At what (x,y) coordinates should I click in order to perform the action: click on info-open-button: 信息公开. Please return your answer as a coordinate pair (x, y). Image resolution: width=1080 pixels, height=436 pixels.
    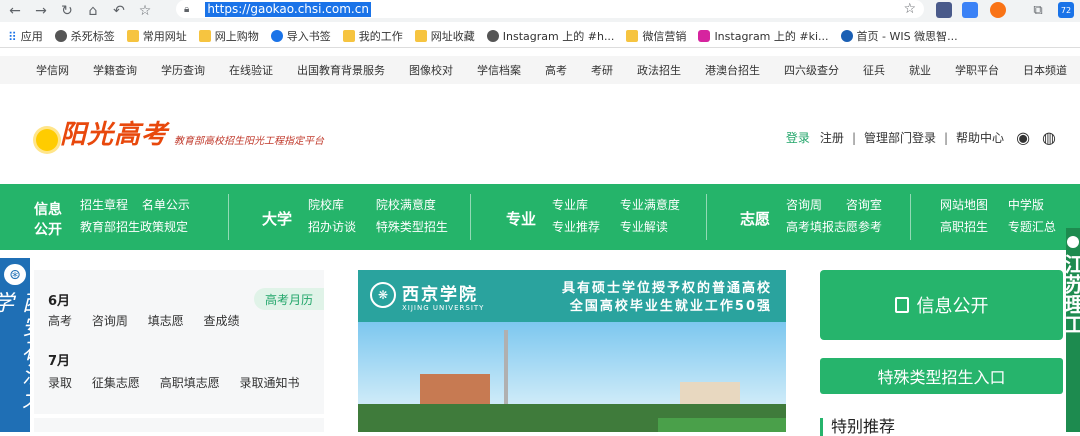
    Looking at the image, I should click on (941, 305).